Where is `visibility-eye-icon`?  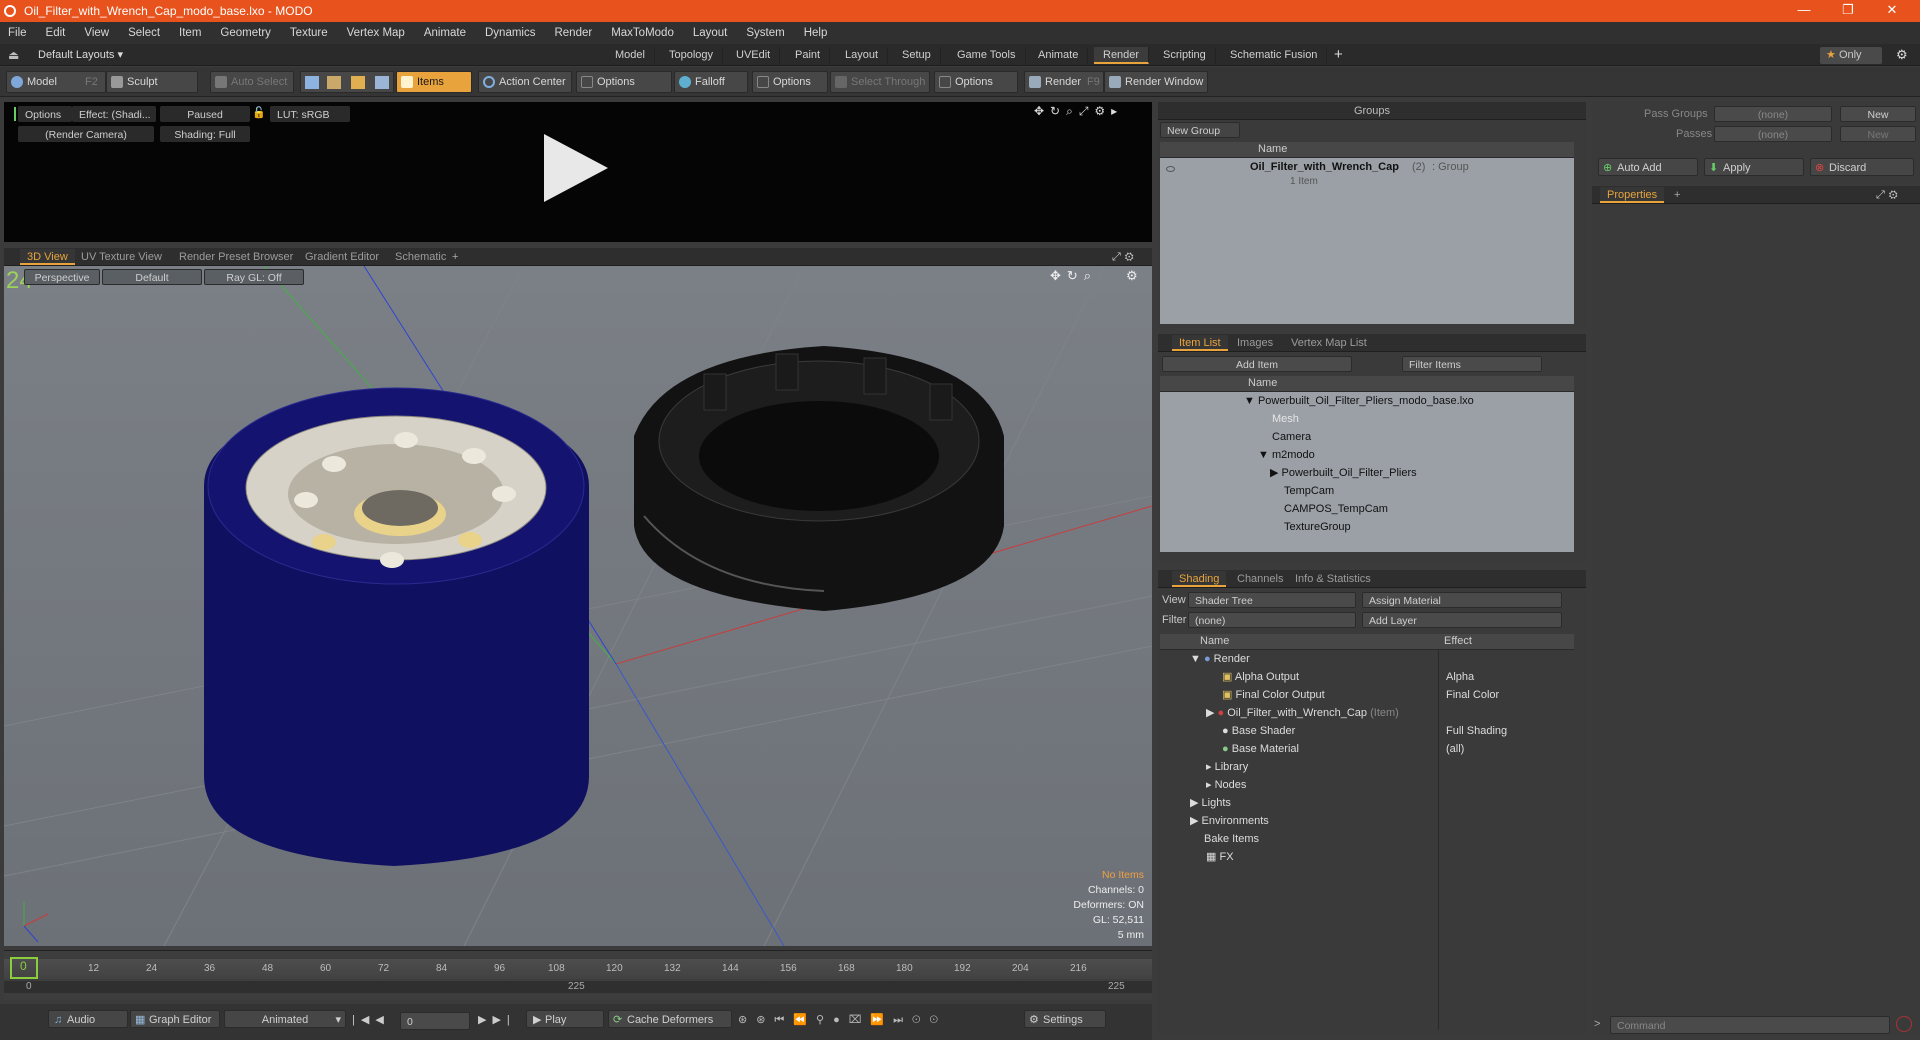 visibility-eye-icon is located at coordinates (1170, 169).